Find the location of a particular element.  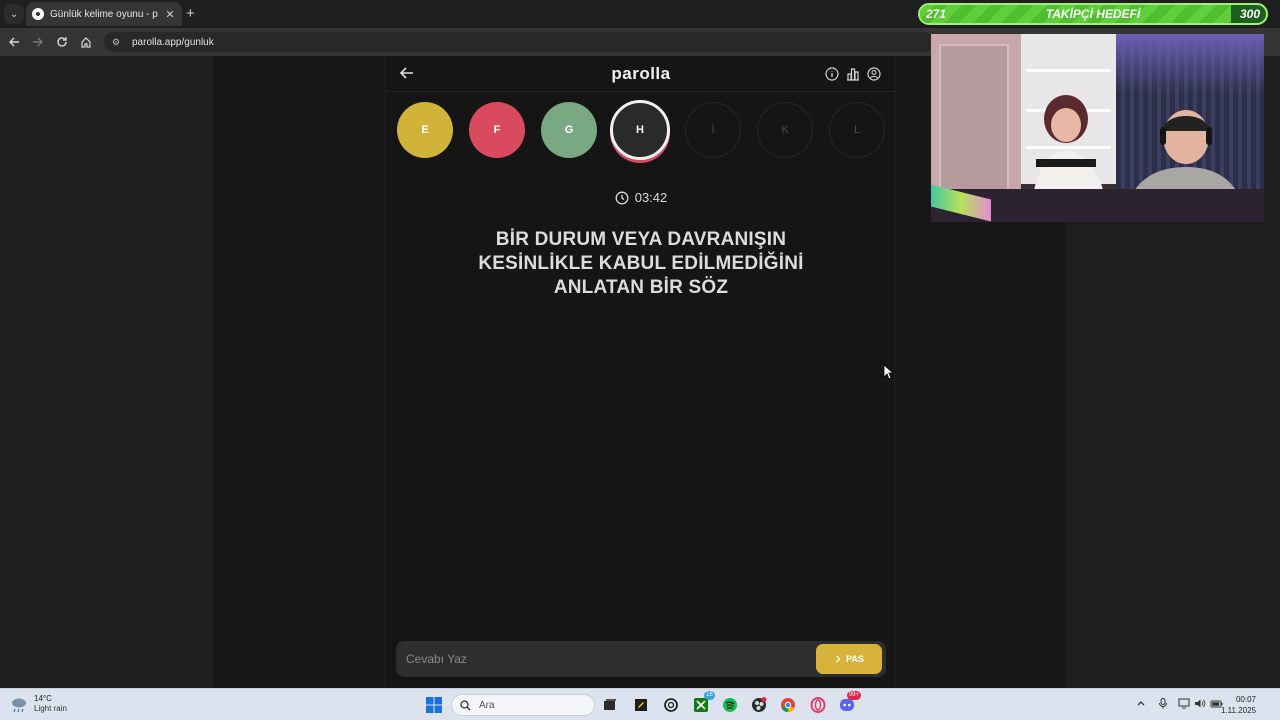

search-icon is located at coordinates (465, 704).